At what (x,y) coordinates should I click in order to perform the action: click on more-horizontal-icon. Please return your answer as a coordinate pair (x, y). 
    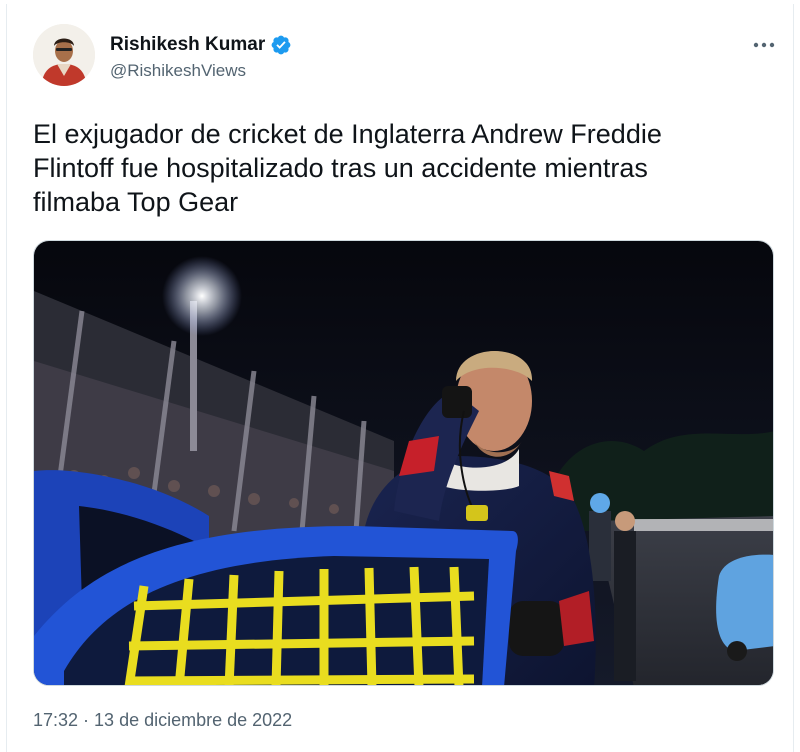
    Looking at the image, I should click on (764, 45).